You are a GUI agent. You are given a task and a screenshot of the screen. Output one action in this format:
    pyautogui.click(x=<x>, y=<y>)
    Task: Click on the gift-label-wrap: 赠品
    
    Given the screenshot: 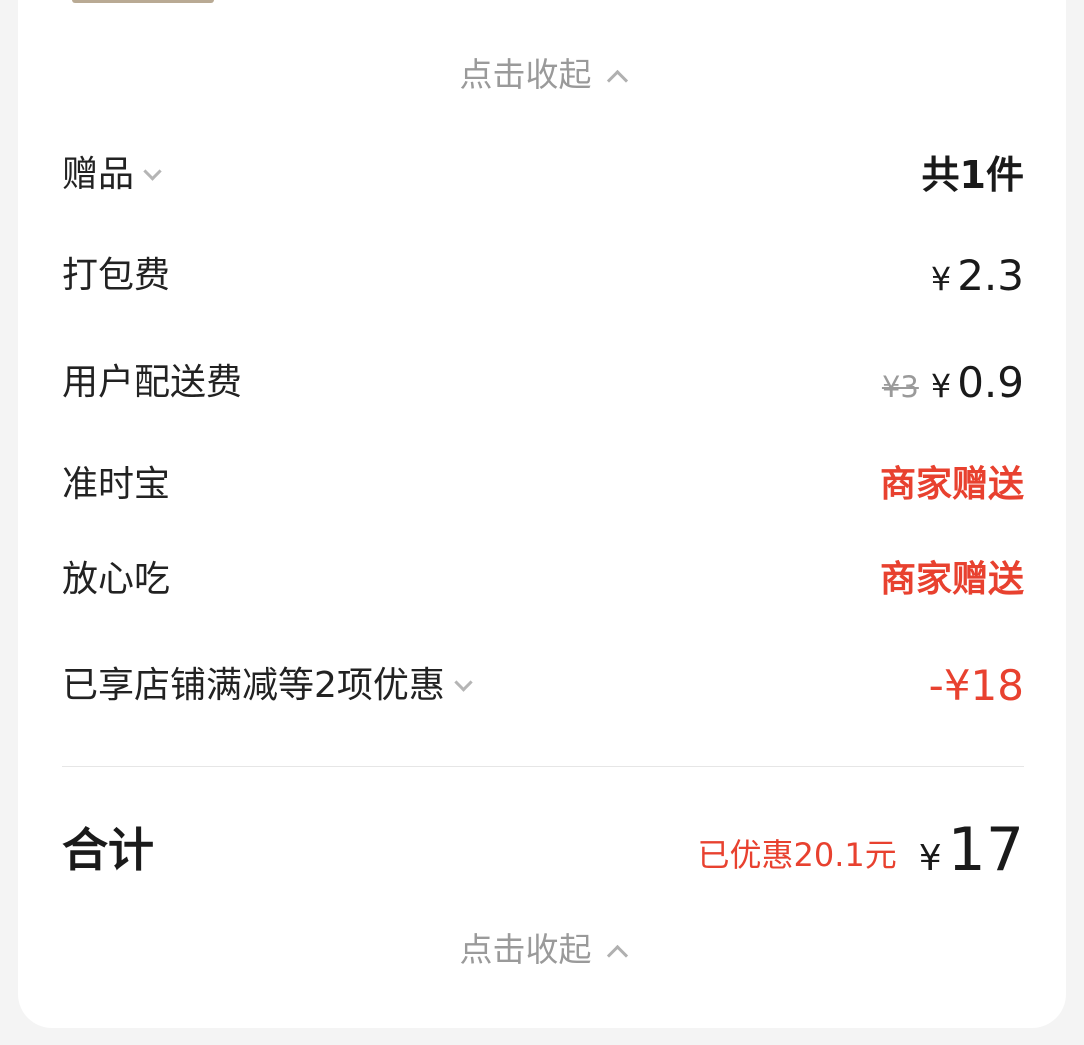 What is the action you would take?
    pyautogui.click(x=112, y=175)
    